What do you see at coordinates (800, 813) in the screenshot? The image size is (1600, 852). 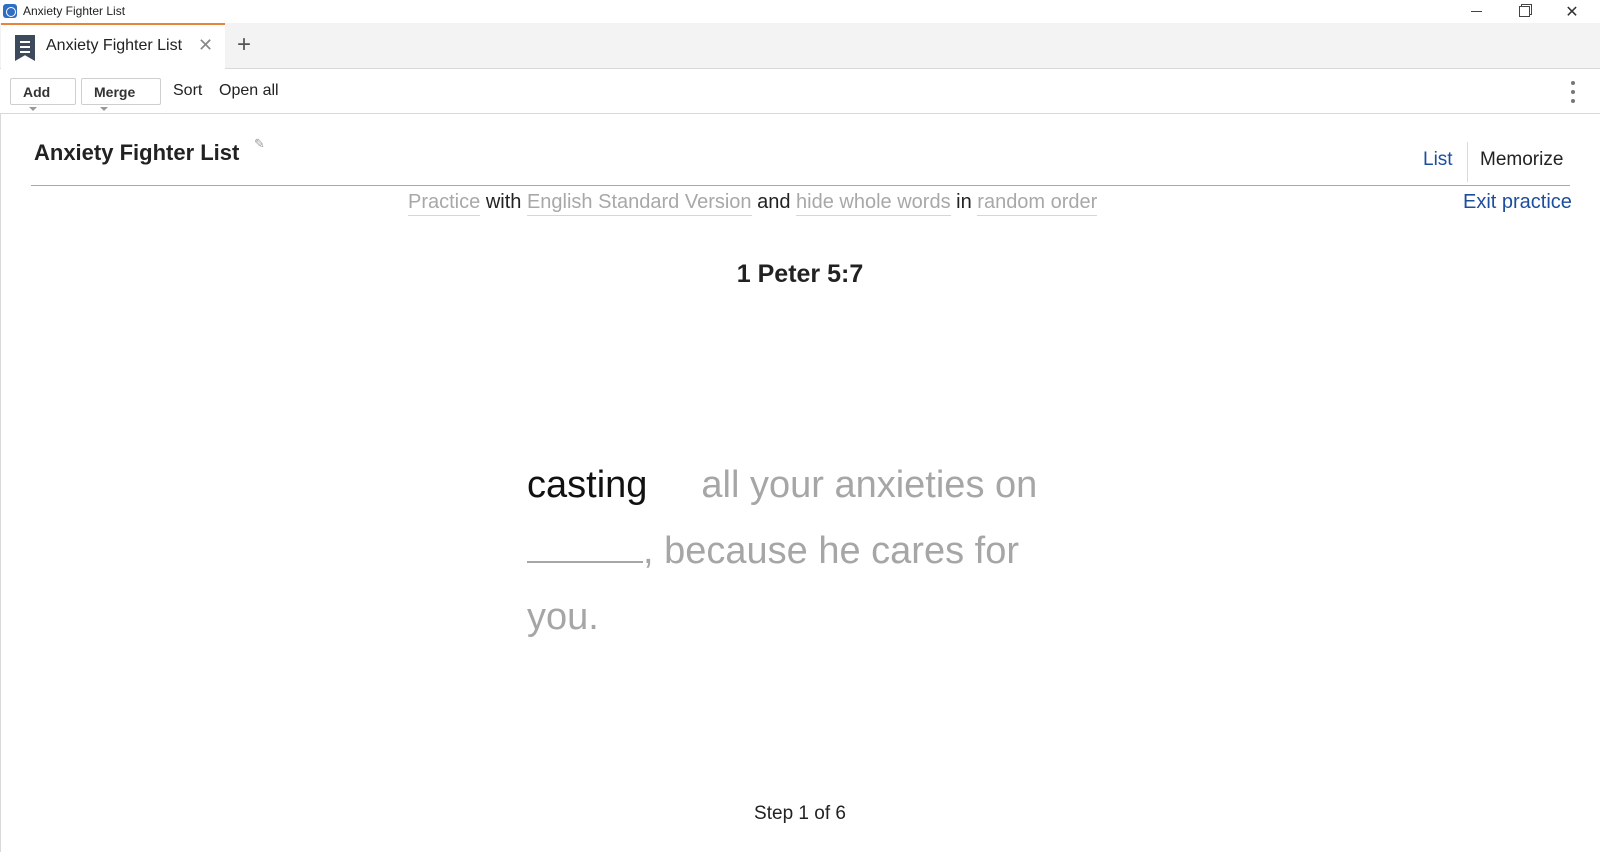 I see `step-indicator: Step 1 of 6` at bounding box center [800, 813].